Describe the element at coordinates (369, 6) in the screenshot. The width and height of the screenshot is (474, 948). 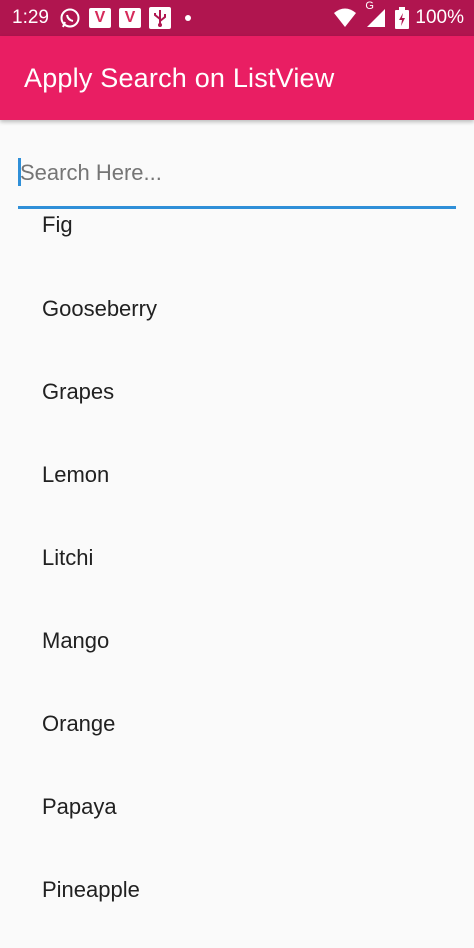
I see `network-type-label: G` at that location.